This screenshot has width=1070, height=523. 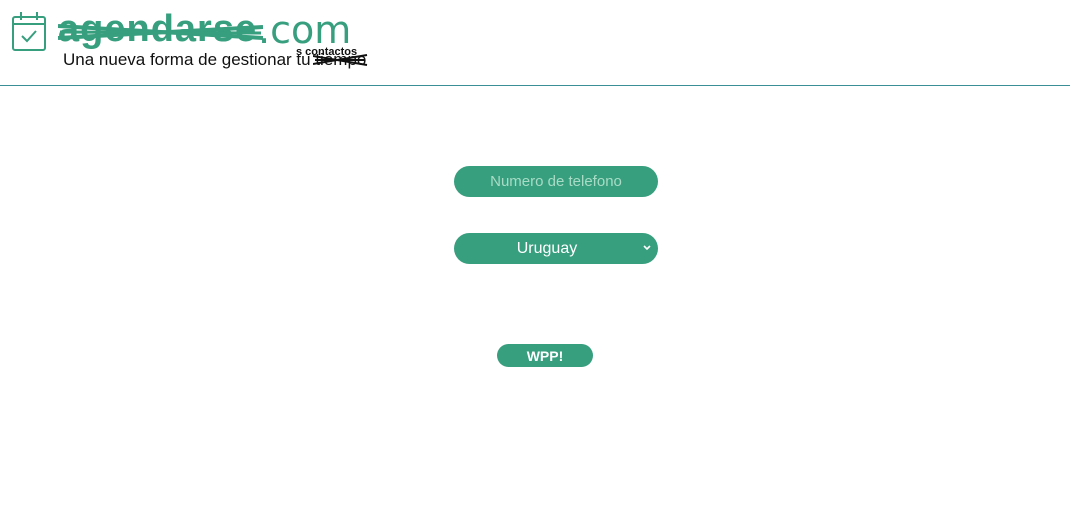 What do you see at coordinates (160, 32) in the screenshot?
I see `brand-scribble` at bounding box center [160, 32].